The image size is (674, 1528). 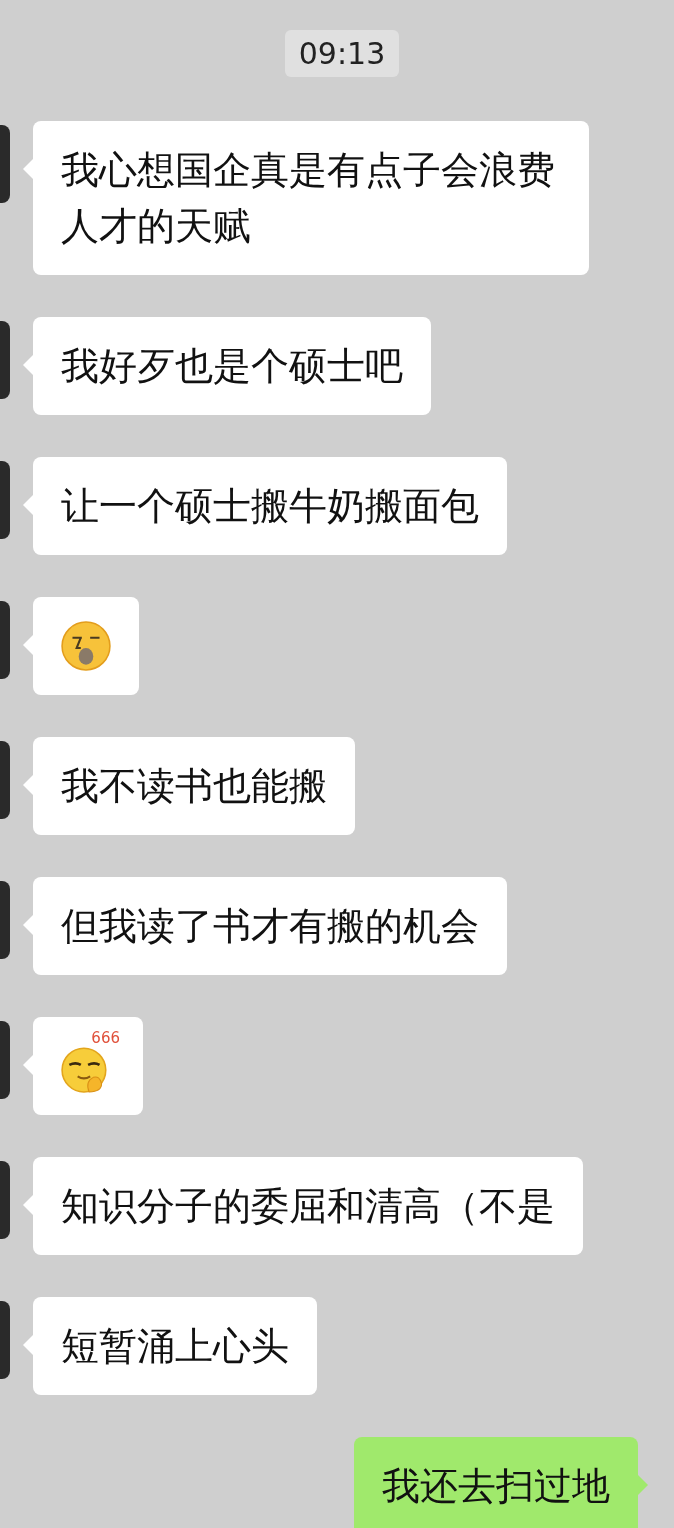 What do you see at coordinates (194, 786) in the screenshot?
I see `message-bubble: 我不读书也能搬` at bounding box center [194, 786].